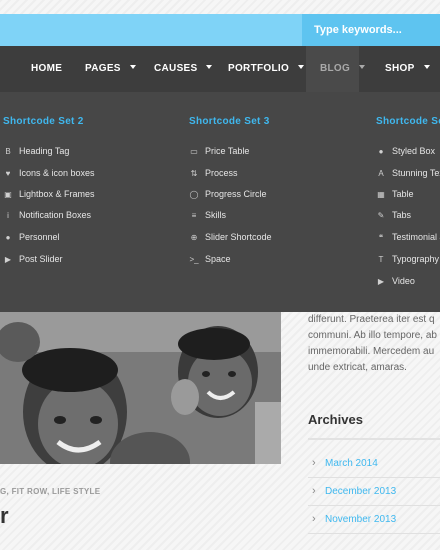 This screenshot has height=550, width=440. What do you see at coordinates (44, 151) in the screenshot?
I see `menu-item-label: Heading Tag` at bounding box center [44, 151].